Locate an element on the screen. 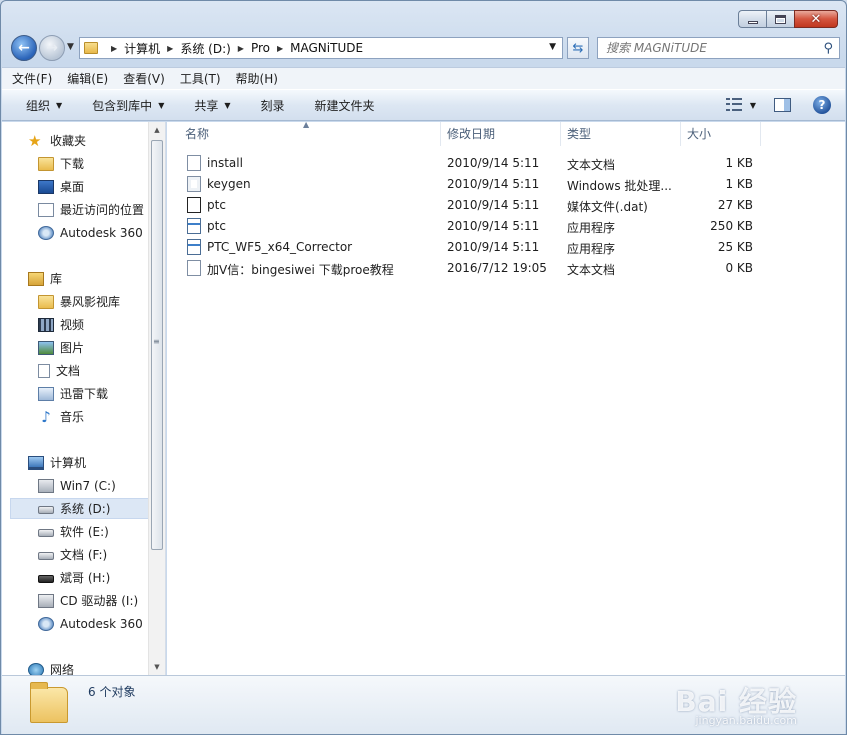  file-type: 应用程序 is located at coordinates (591, 249).